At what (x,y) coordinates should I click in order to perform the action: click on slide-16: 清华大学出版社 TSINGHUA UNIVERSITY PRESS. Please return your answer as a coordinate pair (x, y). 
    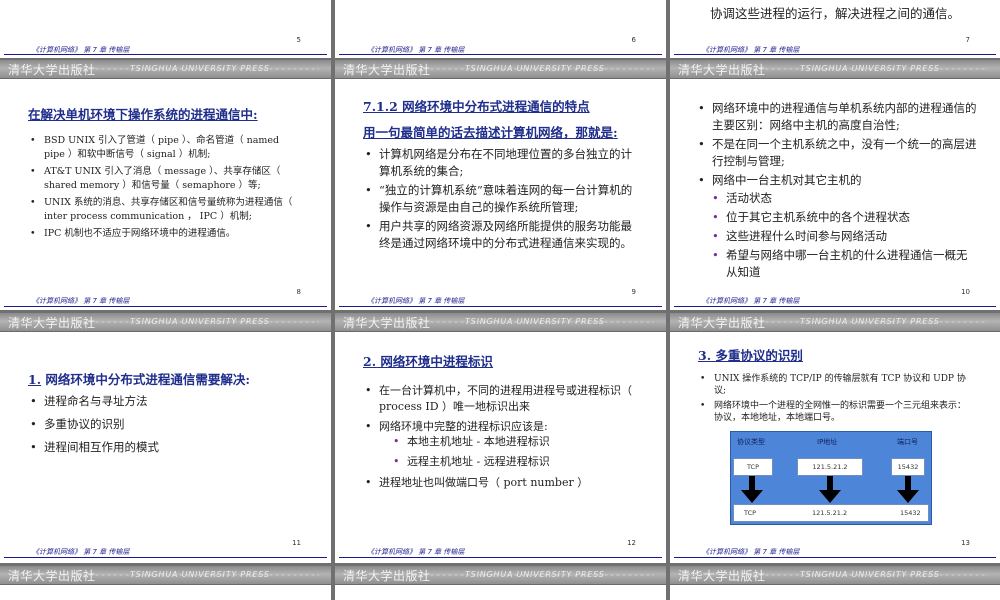
    Looking at the image, I should click on (835, 583).